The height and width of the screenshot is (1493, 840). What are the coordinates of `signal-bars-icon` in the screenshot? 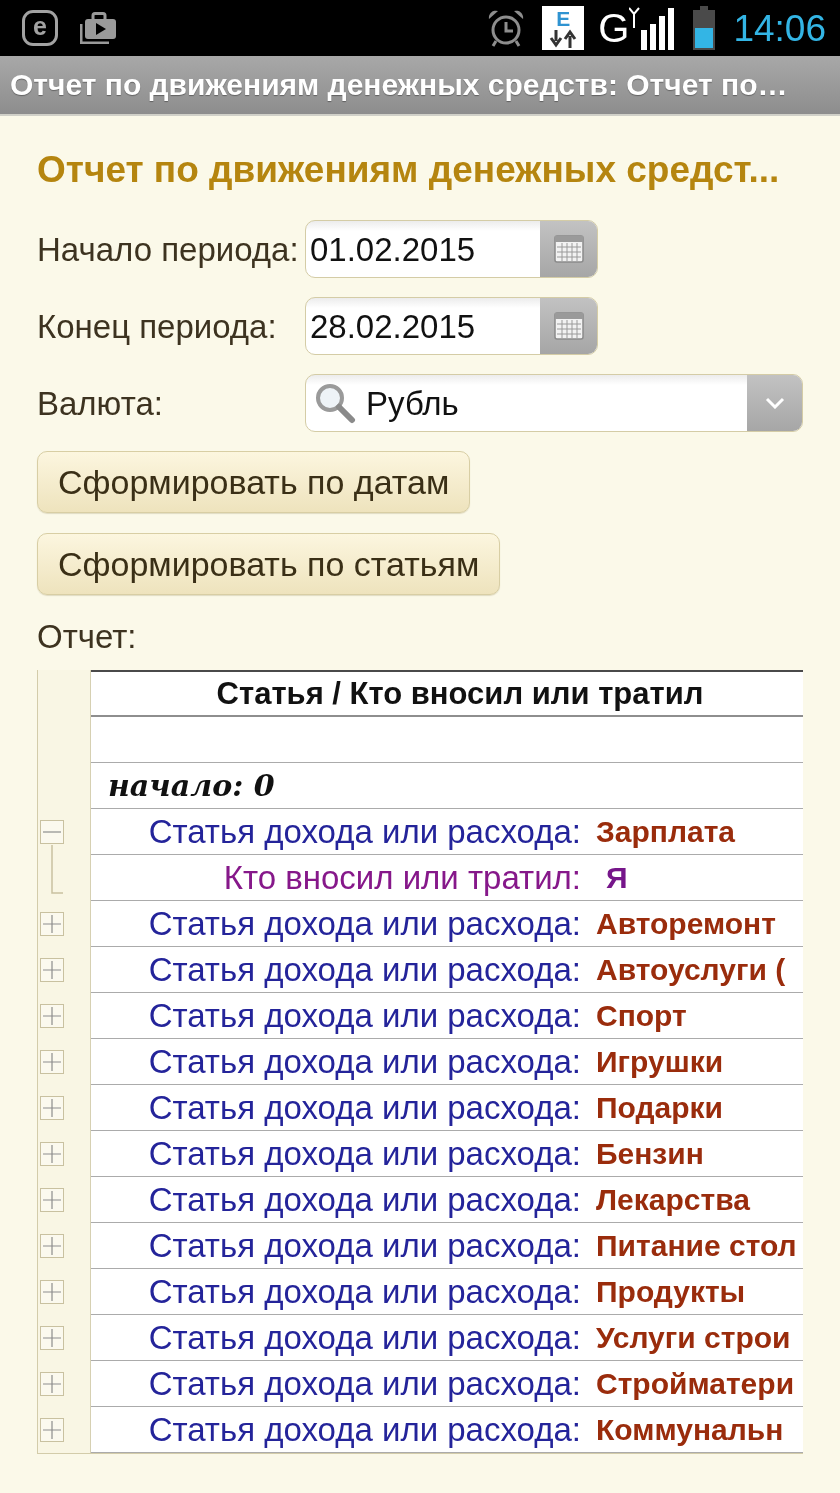 It's located at (652, 28).